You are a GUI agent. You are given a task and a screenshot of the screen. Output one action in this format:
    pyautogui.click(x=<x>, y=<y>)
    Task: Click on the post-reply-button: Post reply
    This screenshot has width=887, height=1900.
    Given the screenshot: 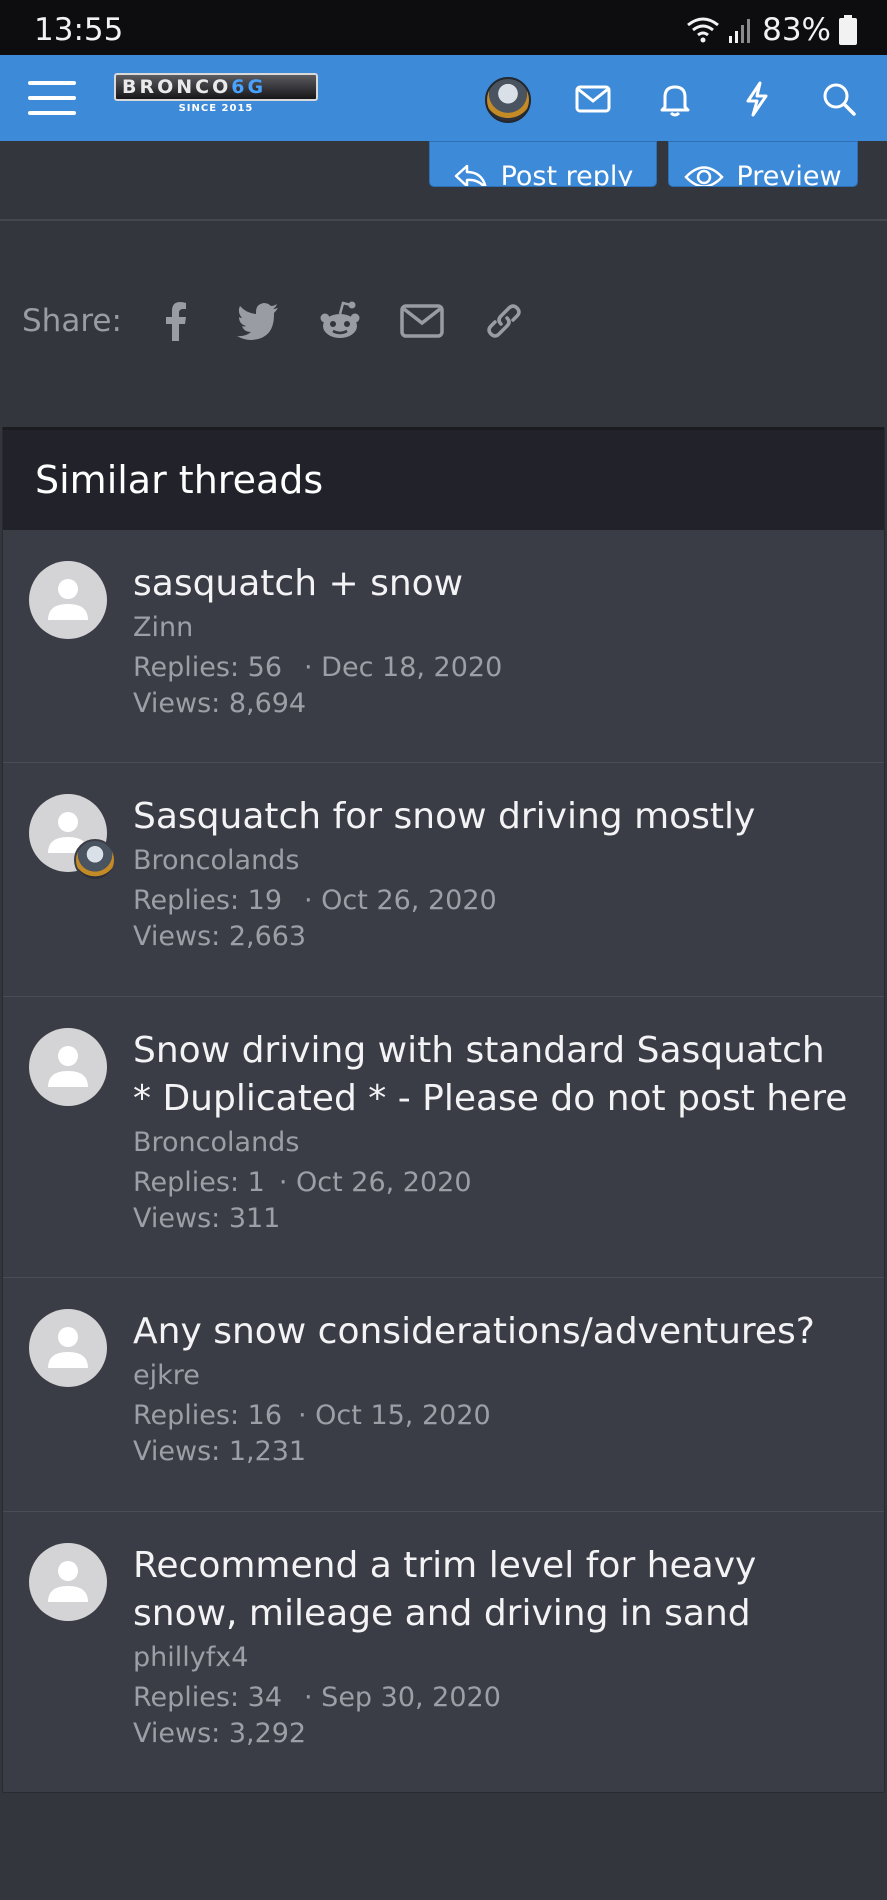 What is the action you would take?
    pyautogui.click(x=543, y=164)
    